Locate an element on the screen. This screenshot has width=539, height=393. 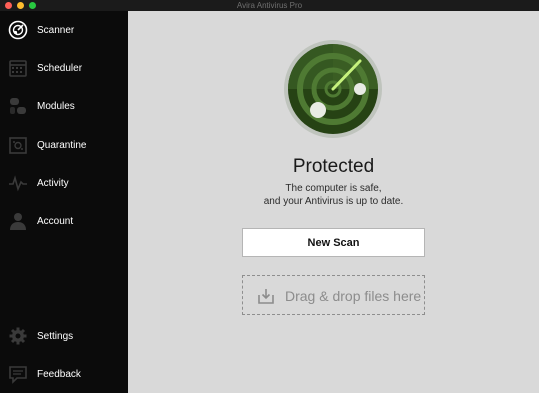
status-message-line-1: The computer is safe, is located at coordinates (333, 188).